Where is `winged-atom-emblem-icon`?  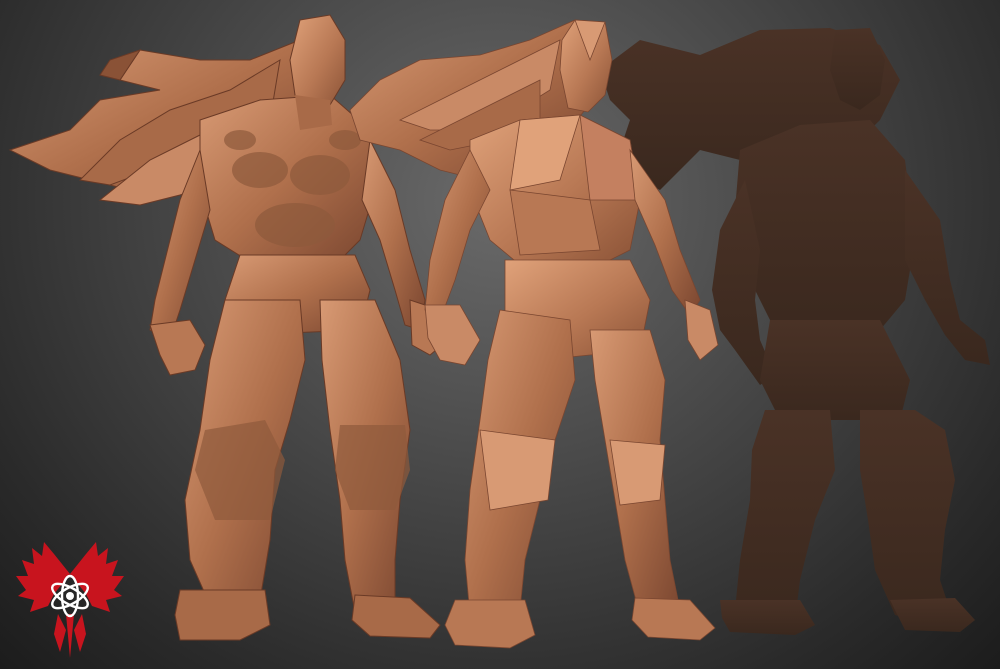
winged-atom-emblem-icon is located at coordinates (70, 600).